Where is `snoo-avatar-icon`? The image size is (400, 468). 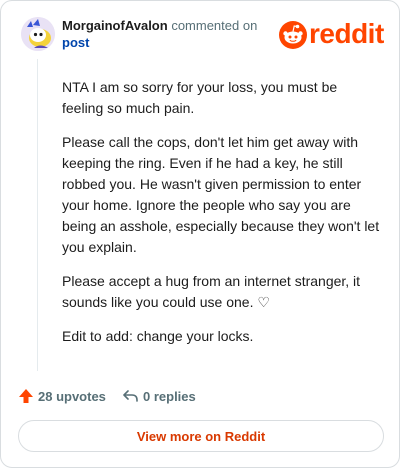 snoo-avatar-icon is located at coordinates (38, 34).